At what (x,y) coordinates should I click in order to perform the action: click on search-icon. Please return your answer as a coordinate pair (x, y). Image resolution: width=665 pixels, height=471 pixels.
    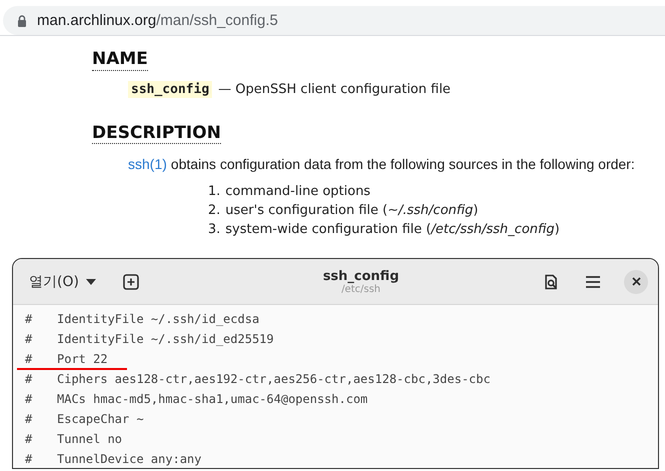
    Looking at the image, I should click on (551, 282).